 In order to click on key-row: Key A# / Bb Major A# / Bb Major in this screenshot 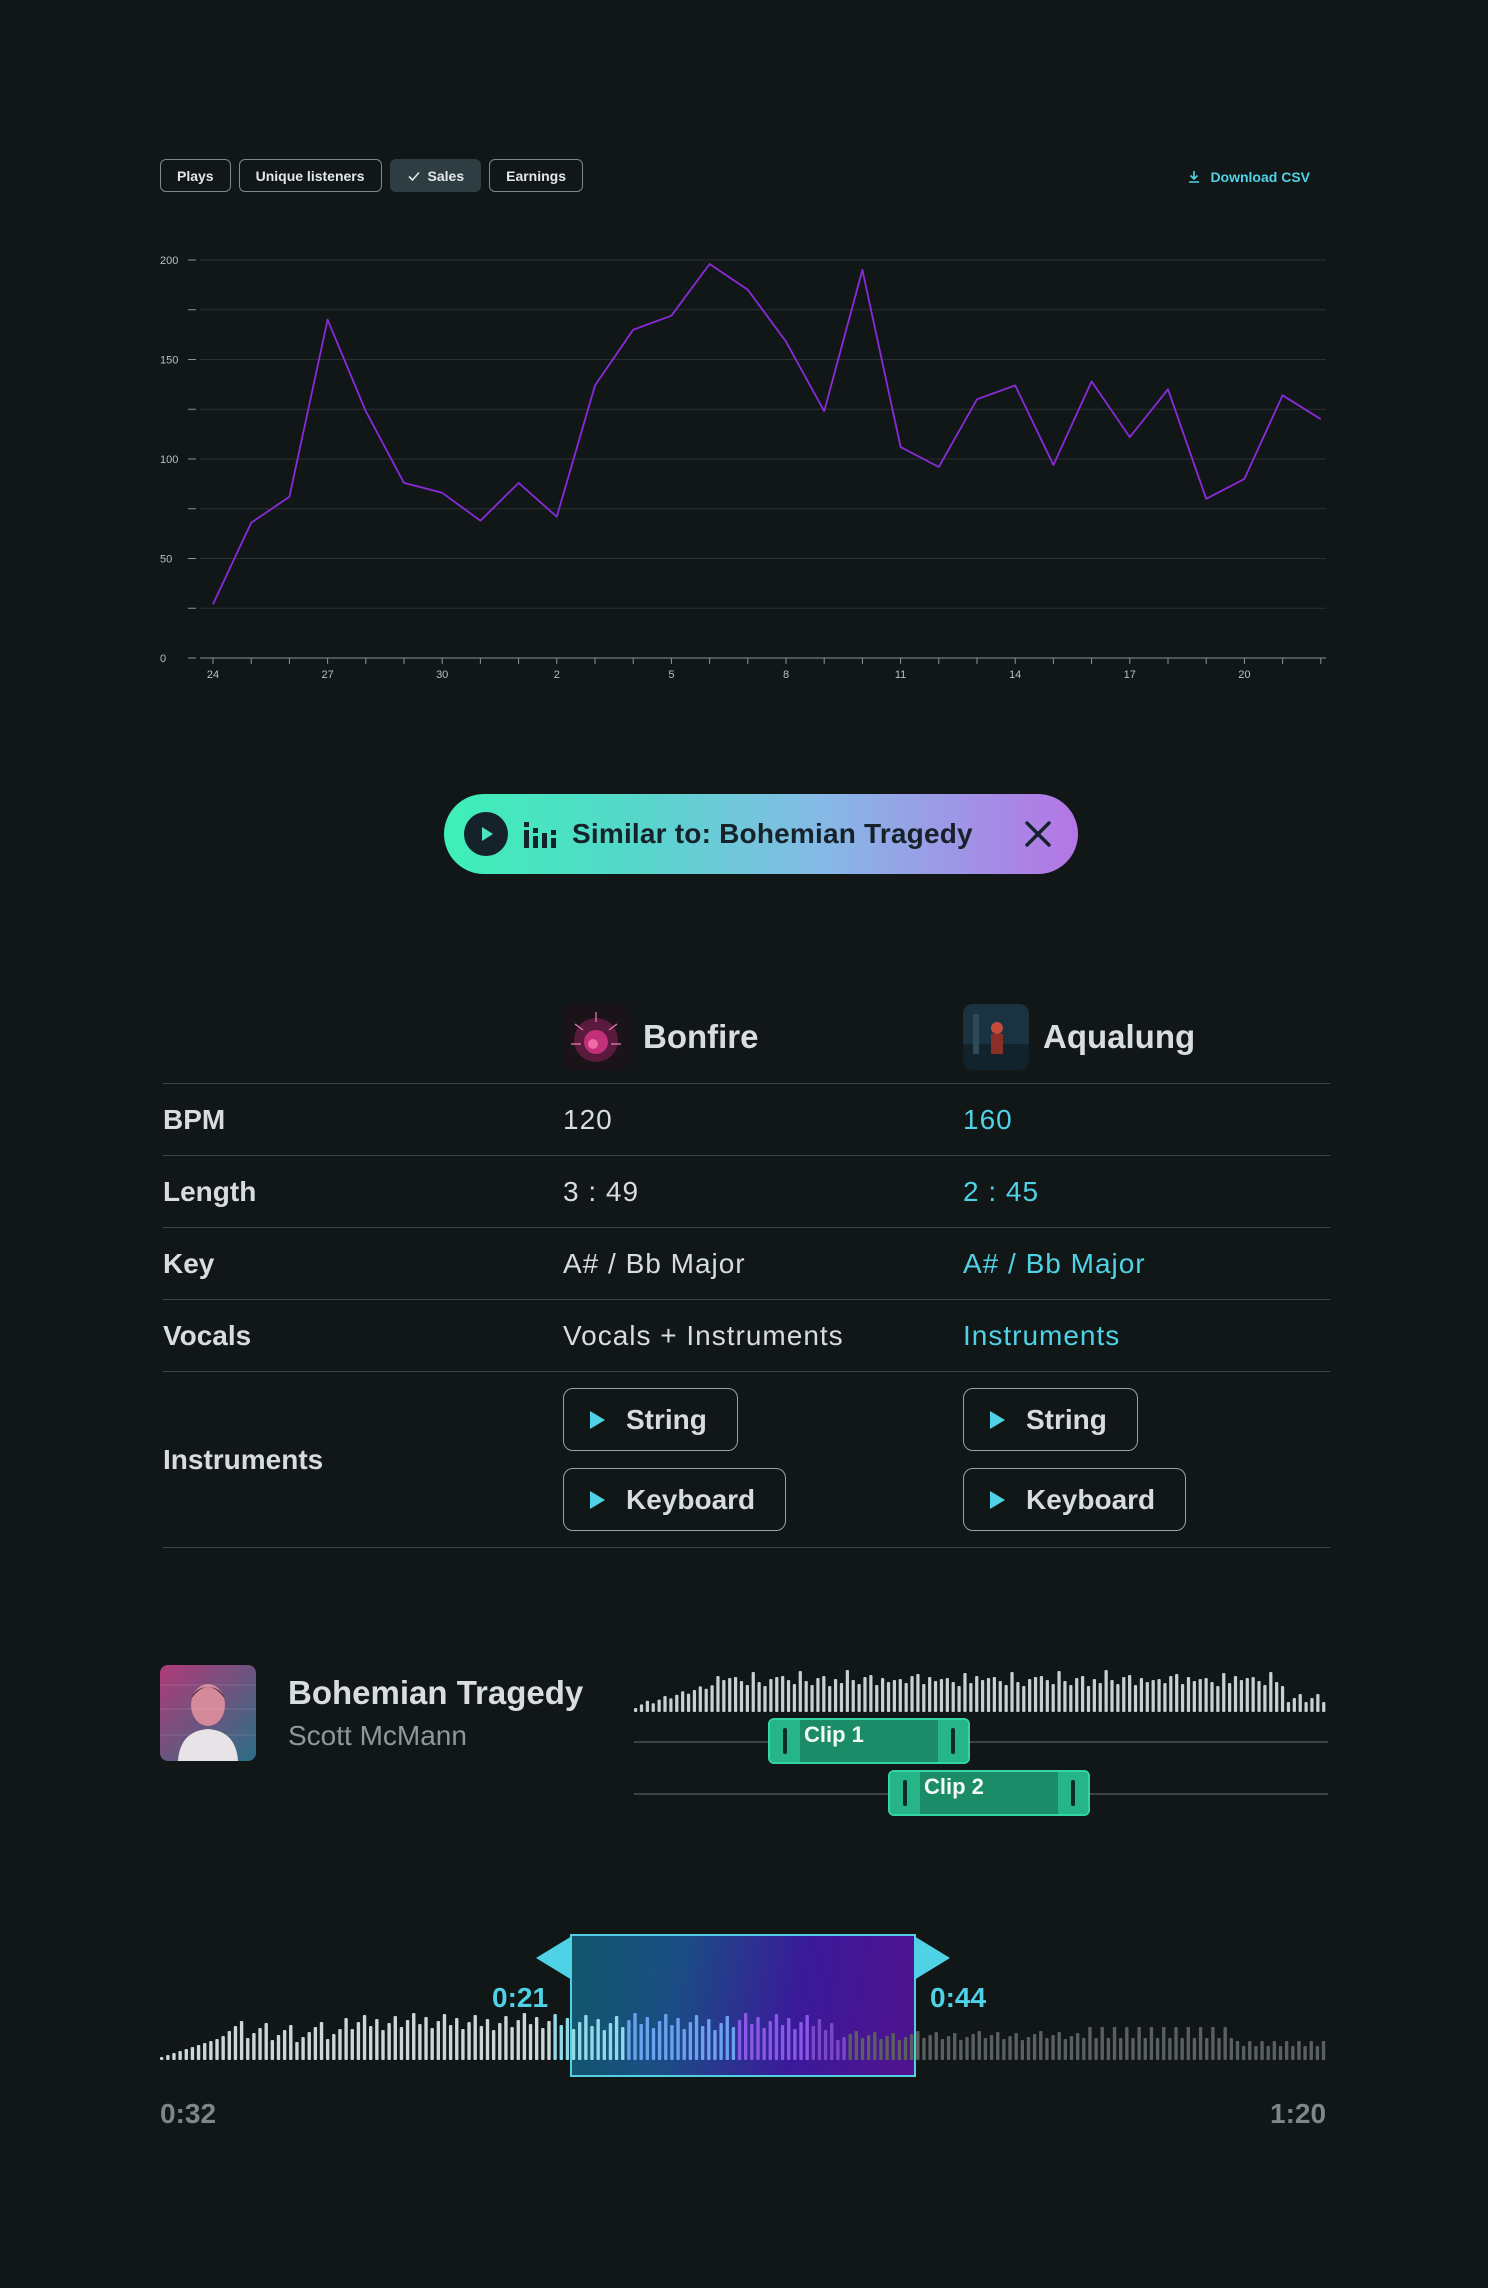, I will do `click(746, 1264)`.